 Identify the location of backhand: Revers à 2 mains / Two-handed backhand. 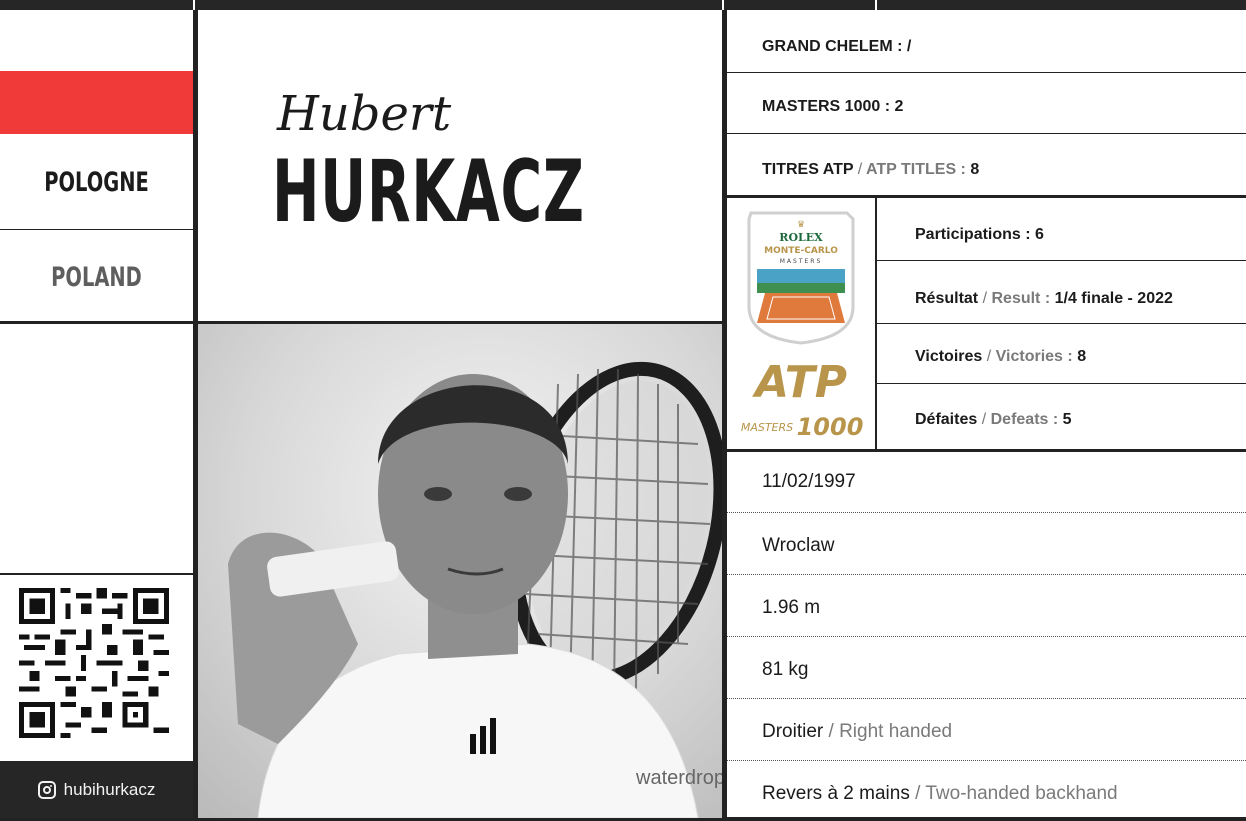
(940, 793).